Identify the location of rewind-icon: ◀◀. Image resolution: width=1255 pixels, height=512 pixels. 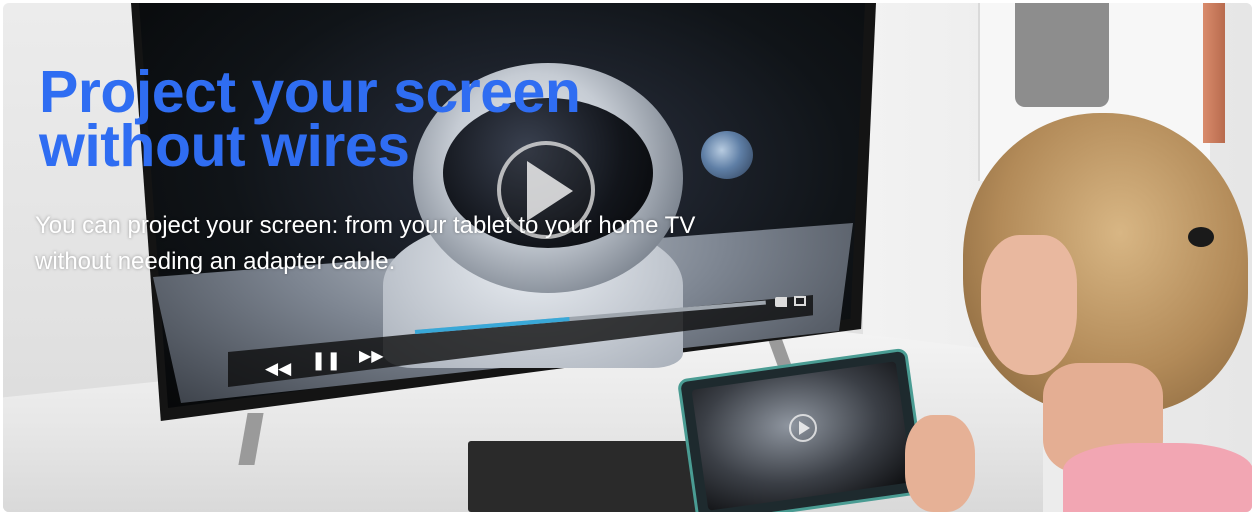
(278, 369).